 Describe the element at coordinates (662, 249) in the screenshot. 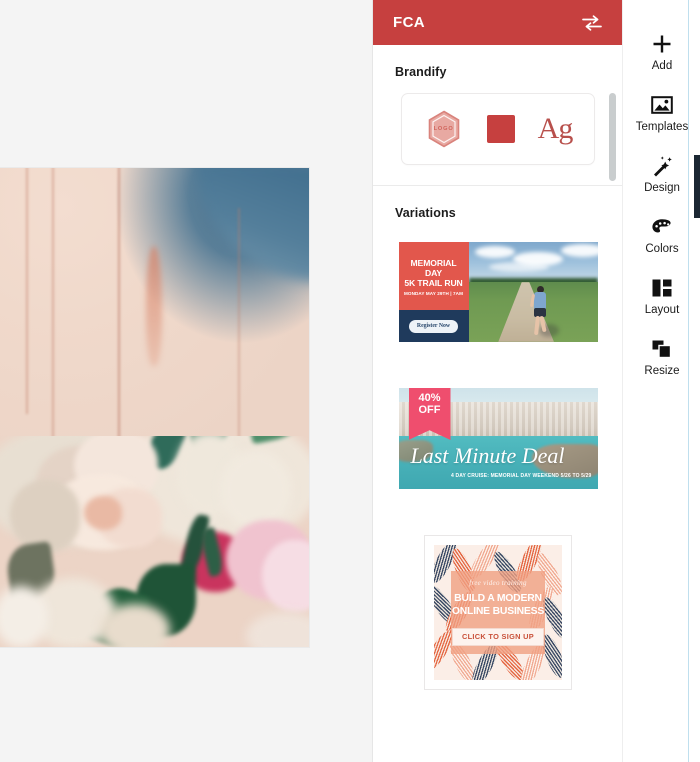

I see `rail-label-colors: Colors` at that location.